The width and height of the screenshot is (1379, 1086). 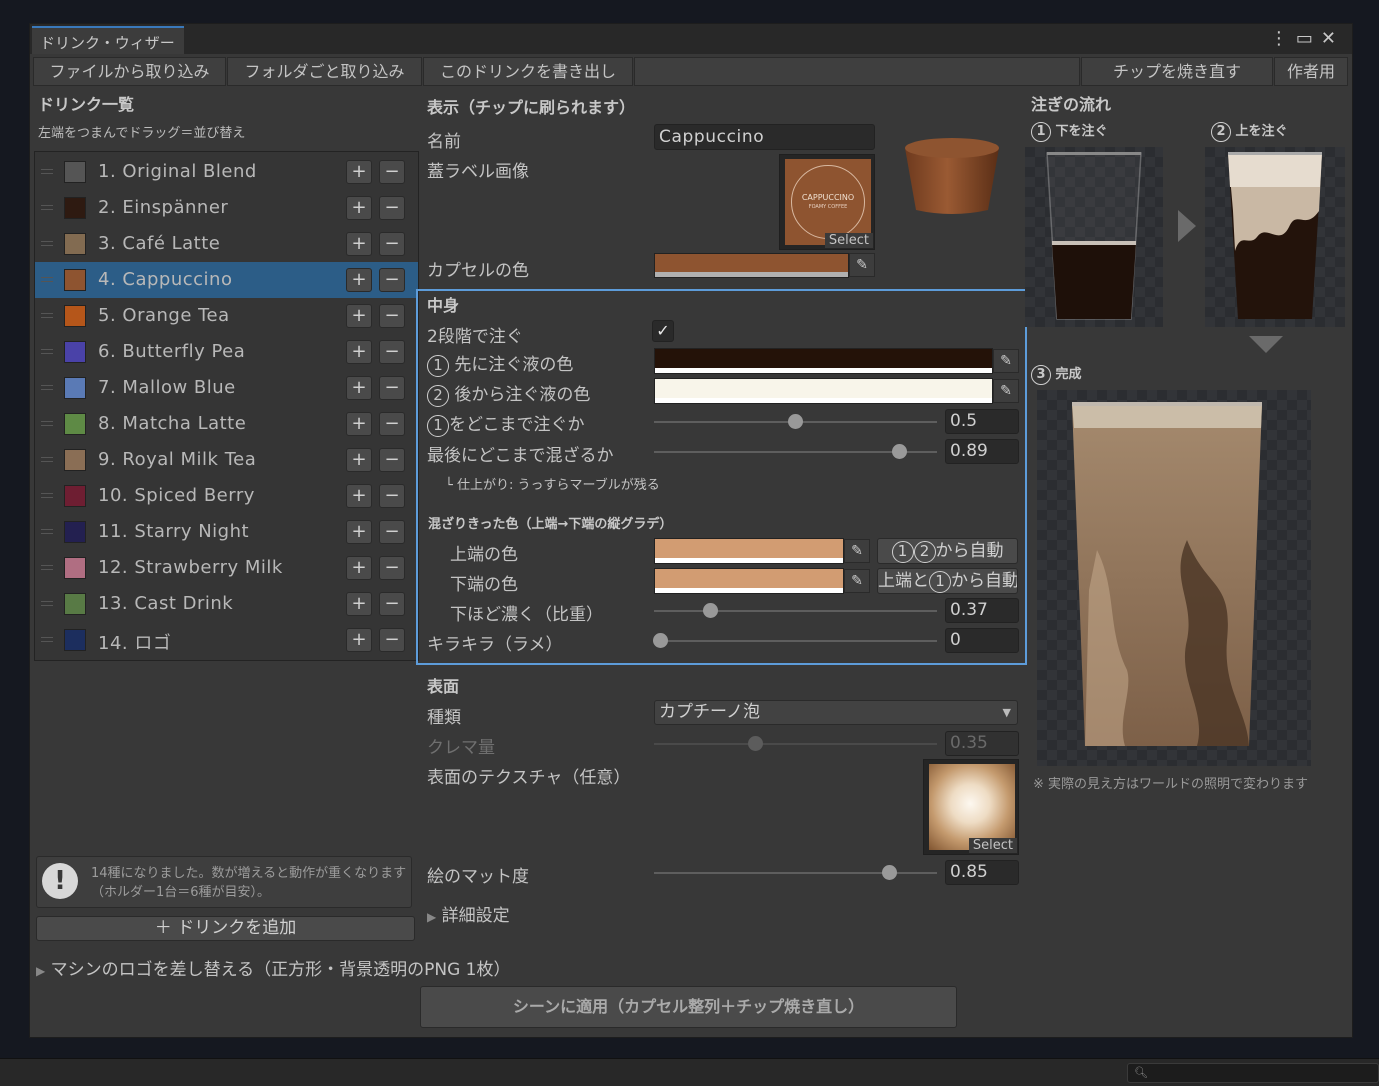 I want to click on close-icon: ✕, so click(x=1332, y=38).